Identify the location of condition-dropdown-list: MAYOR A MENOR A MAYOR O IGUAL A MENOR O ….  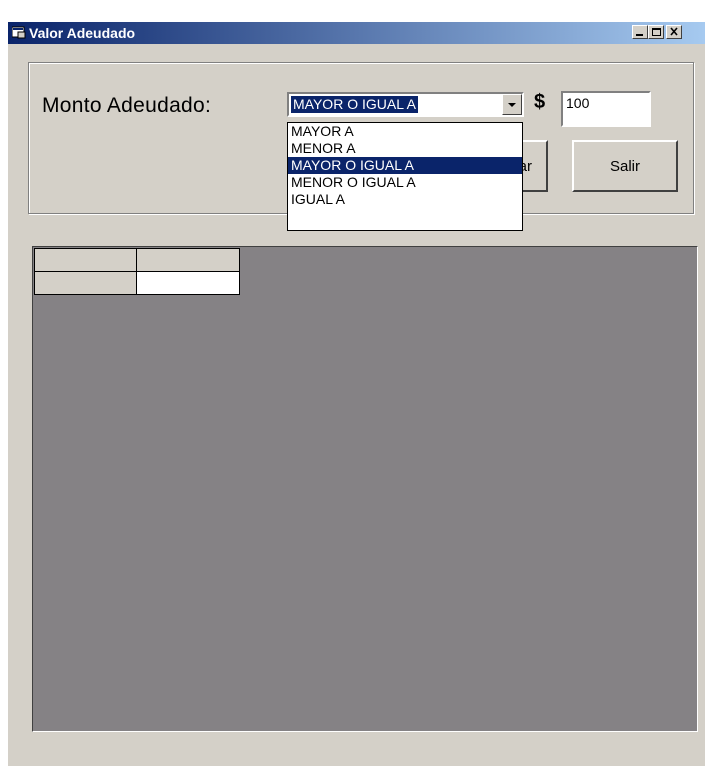
(405, 176).